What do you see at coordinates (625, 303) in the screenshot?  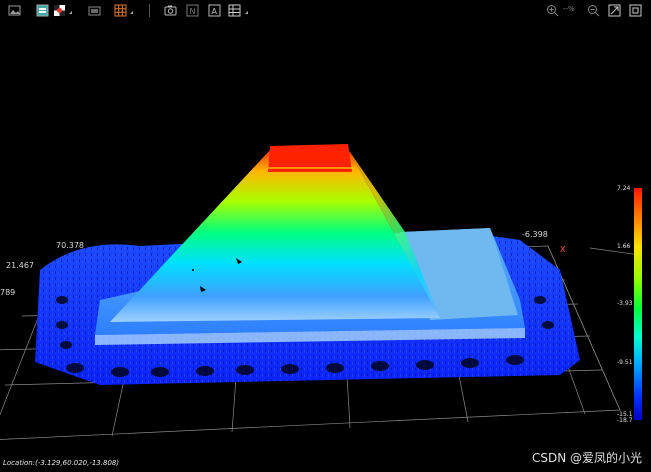 I see `colorbar-tick: -3.93` at bounding box center [625, 303].